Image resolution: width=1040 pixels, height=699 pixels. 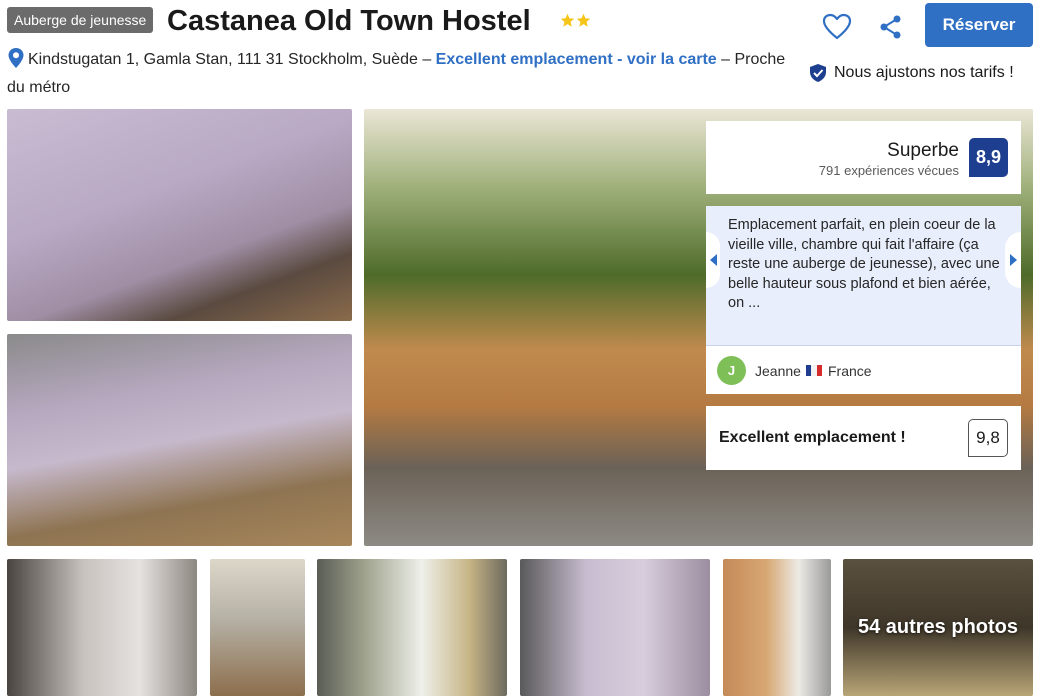 I want to click on map-link: Excellent emplacement - voir la carte, so click(x=576, y=59).